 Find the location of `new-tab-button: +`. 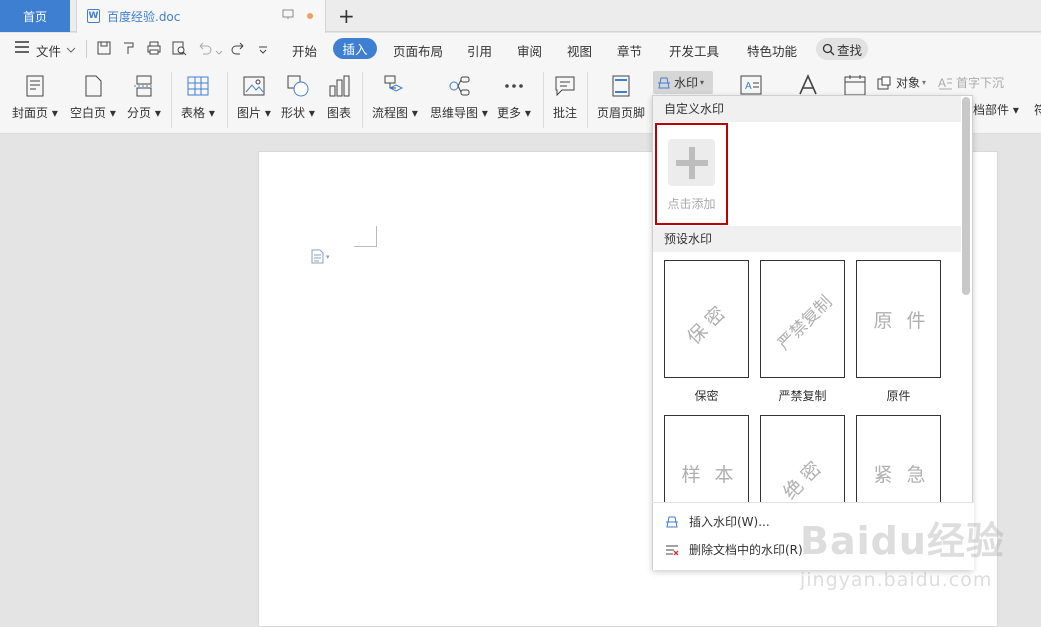

new-tab-button: + is located at coordinates (346, 16).